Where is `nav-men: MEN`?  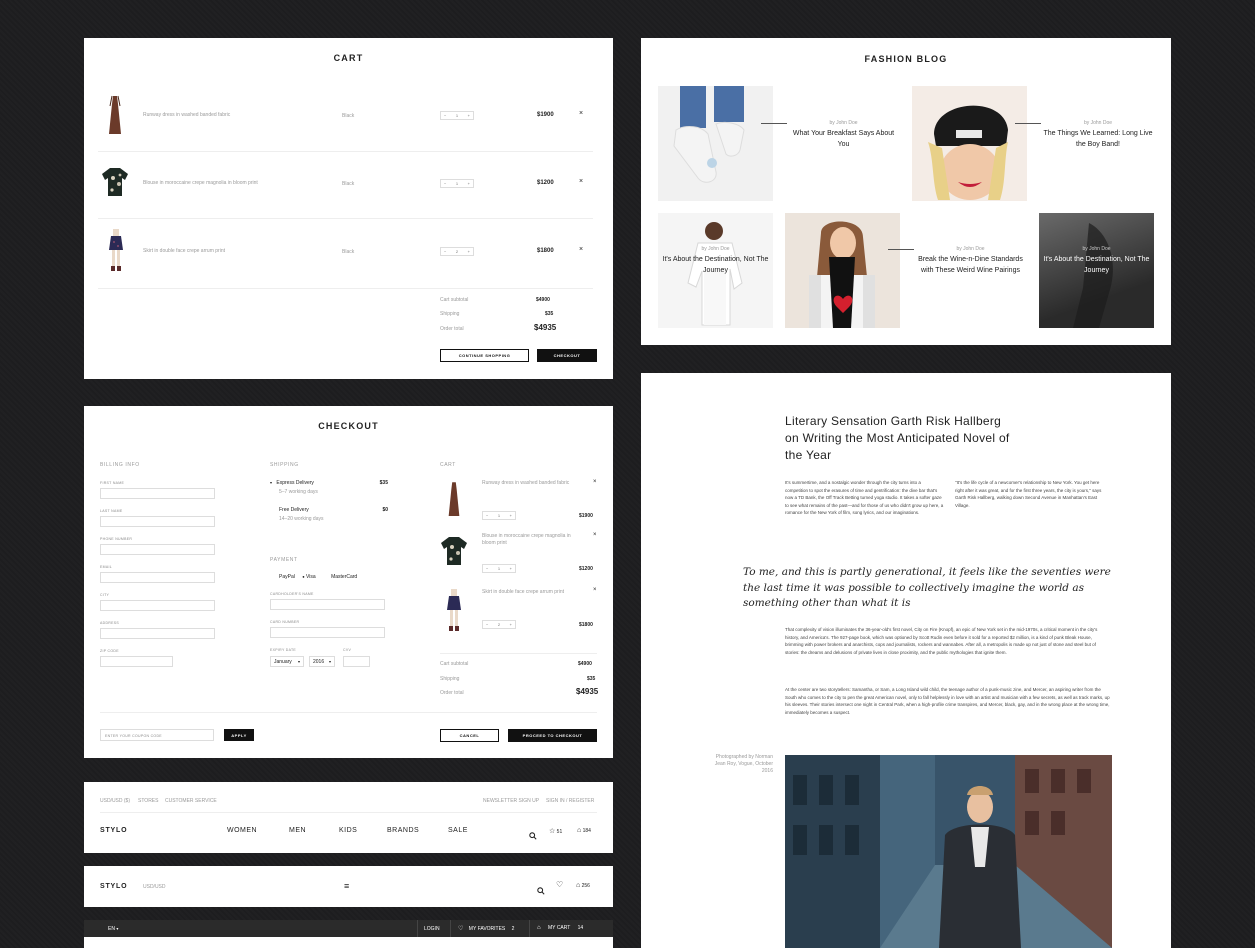 nav-men: MEN is located at coordinates (297, 830).